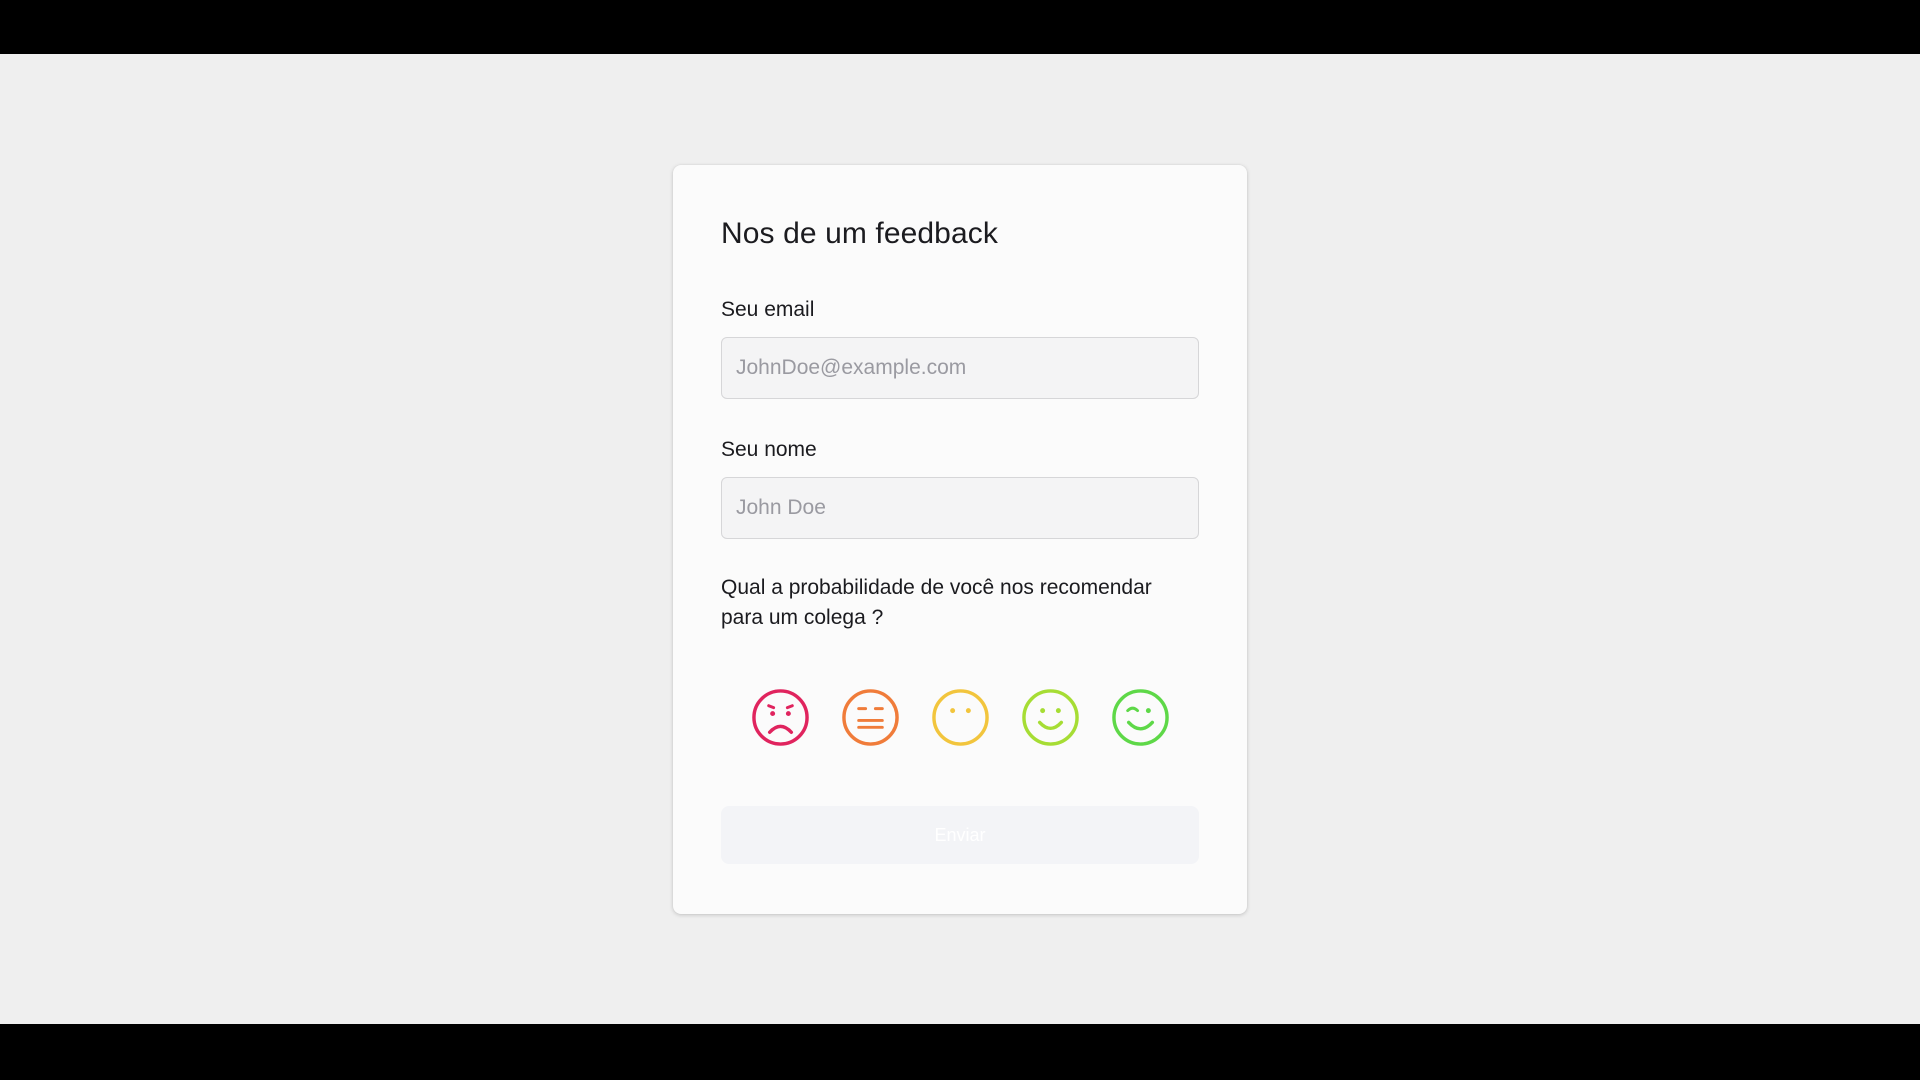 The height and width of the screenshot is (1080, 1920). I want to click on name-label: Seu nome, so click(769, 449).